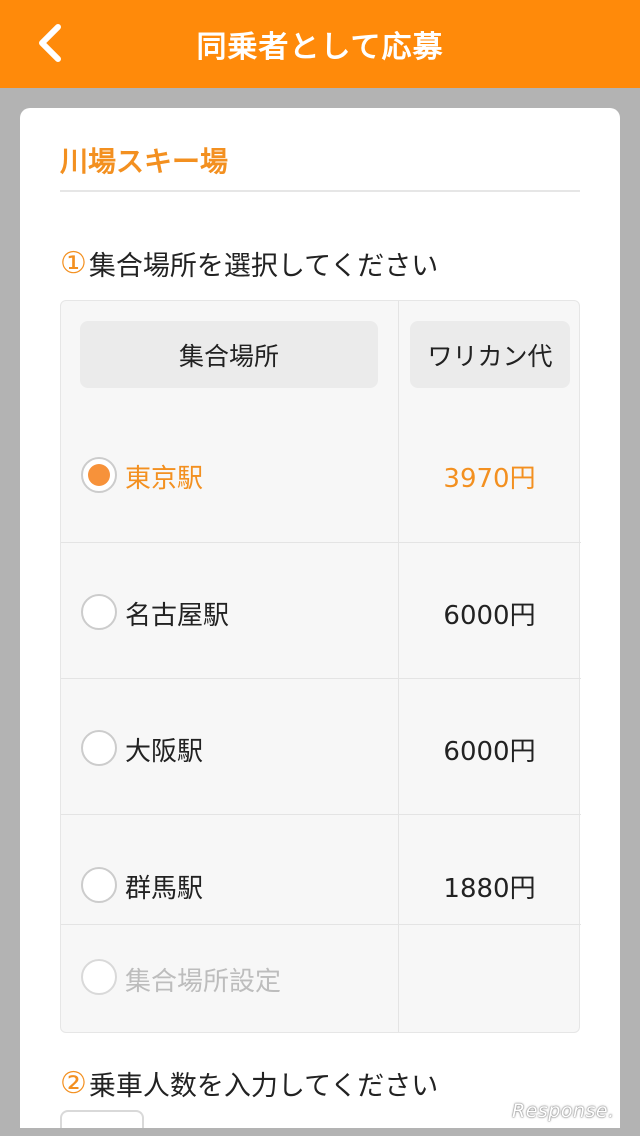 Image resolution: width=640 pixels, height=1136 pixels. I want to click on custom-location-label: 集合場所設定, so click(203, 982).